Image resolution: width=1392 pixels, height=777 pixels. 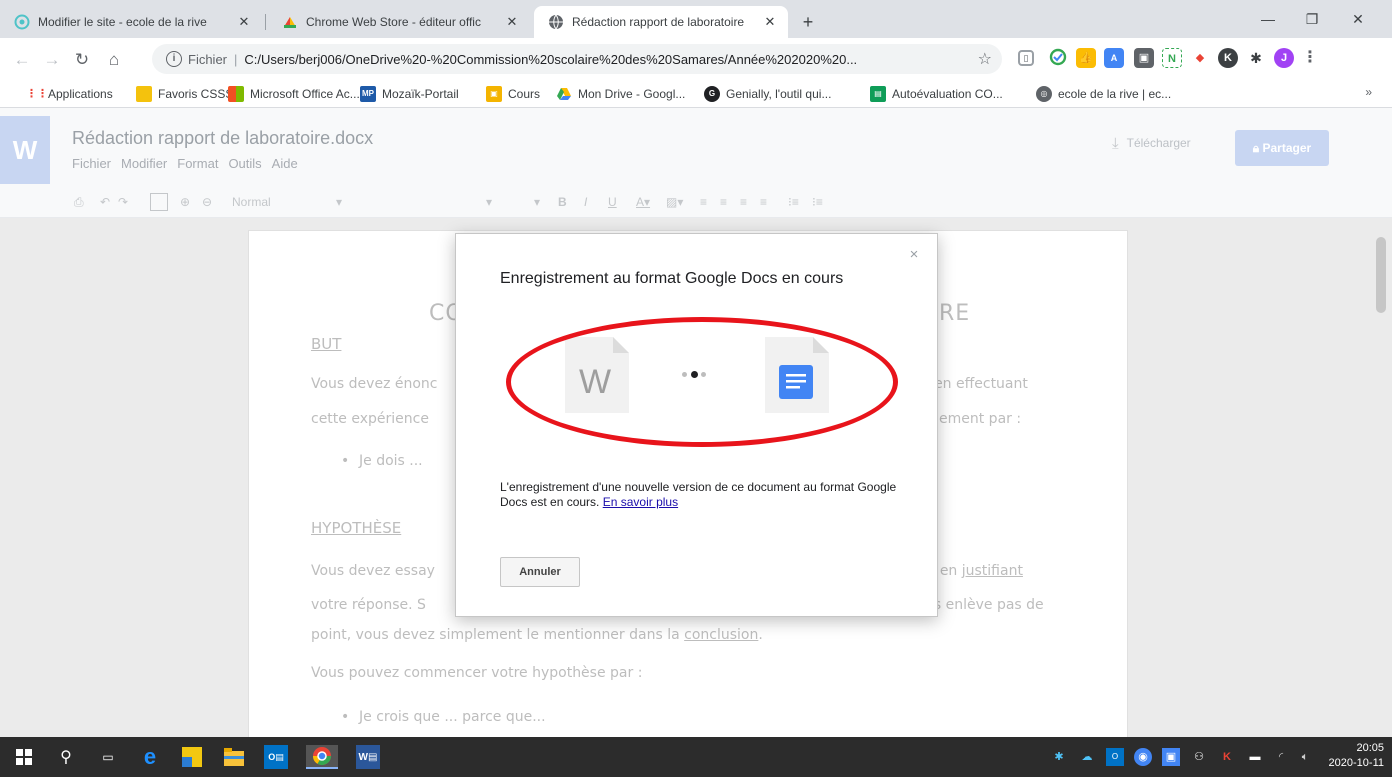 I want to click on redo-icon: ↷, so click(x=123, y=202).